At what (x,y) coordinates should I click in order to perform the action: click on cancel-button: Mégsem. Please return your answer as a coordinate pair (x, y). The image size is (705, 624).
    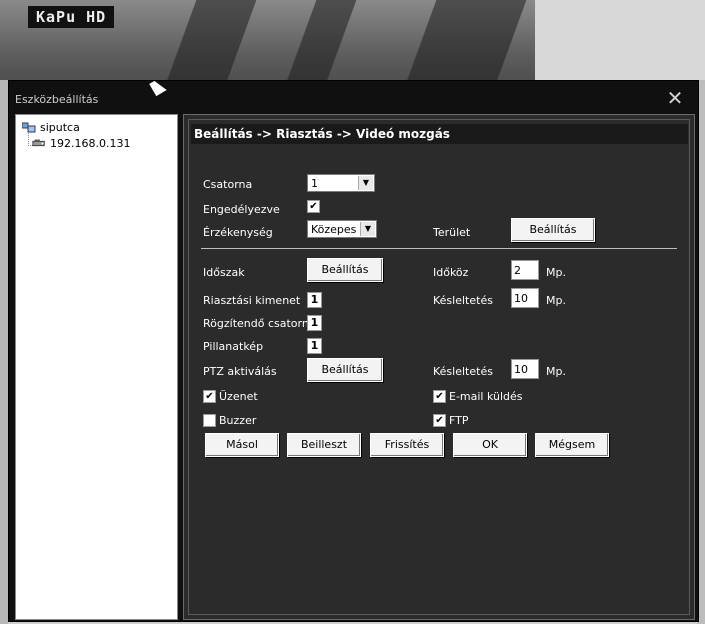
    Looking at the image, I should click on (572, 445).